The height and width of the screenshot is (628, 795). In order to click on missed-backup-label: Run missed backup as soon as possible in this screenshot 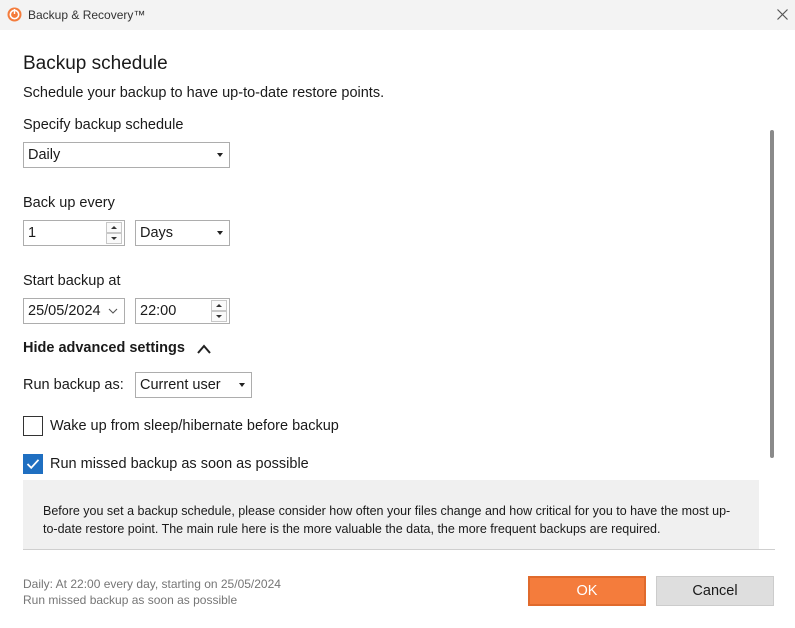, I will do `click(179, 464)`.